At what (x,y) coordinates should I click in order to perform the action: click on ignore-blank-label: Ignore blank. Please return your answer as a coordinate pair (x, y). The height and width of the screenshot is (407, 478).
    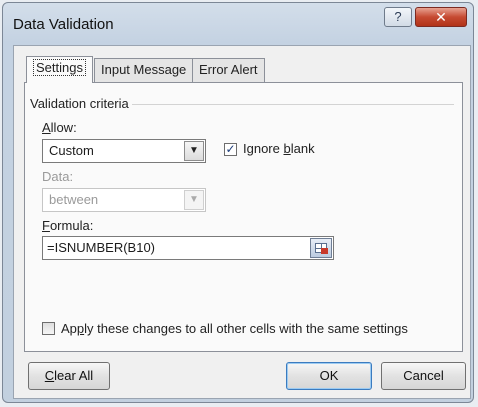
    Looking at the image, I should click on (279, 148).